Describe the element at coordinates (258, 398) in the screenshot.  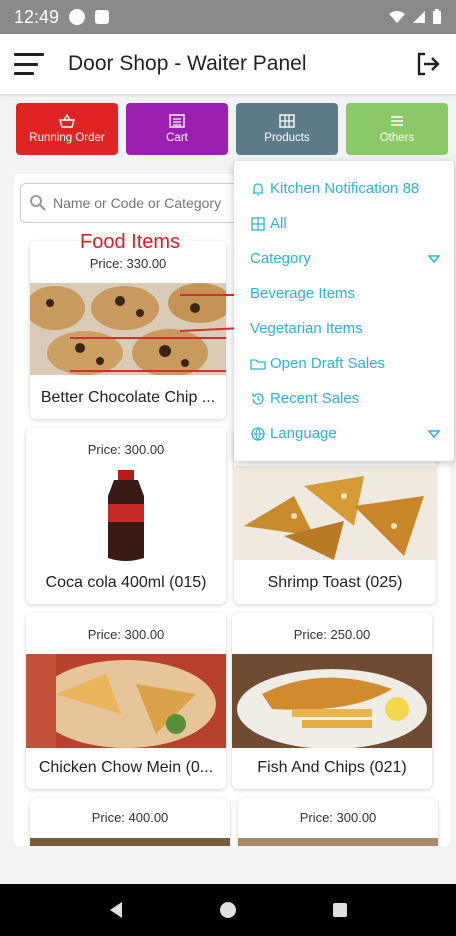
I see `history-icon` at that location.